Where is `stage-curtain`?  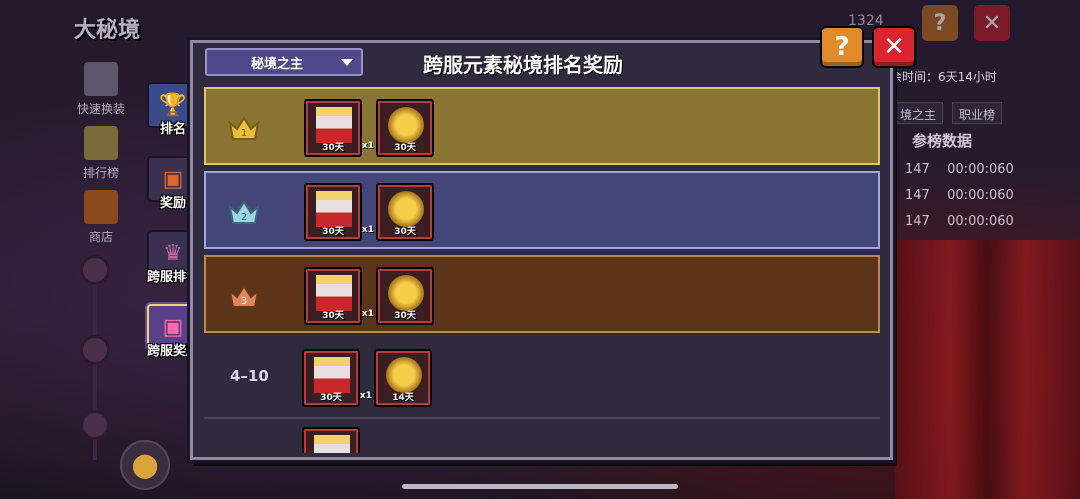 stage-curtain is located at coordinates (987, 369).